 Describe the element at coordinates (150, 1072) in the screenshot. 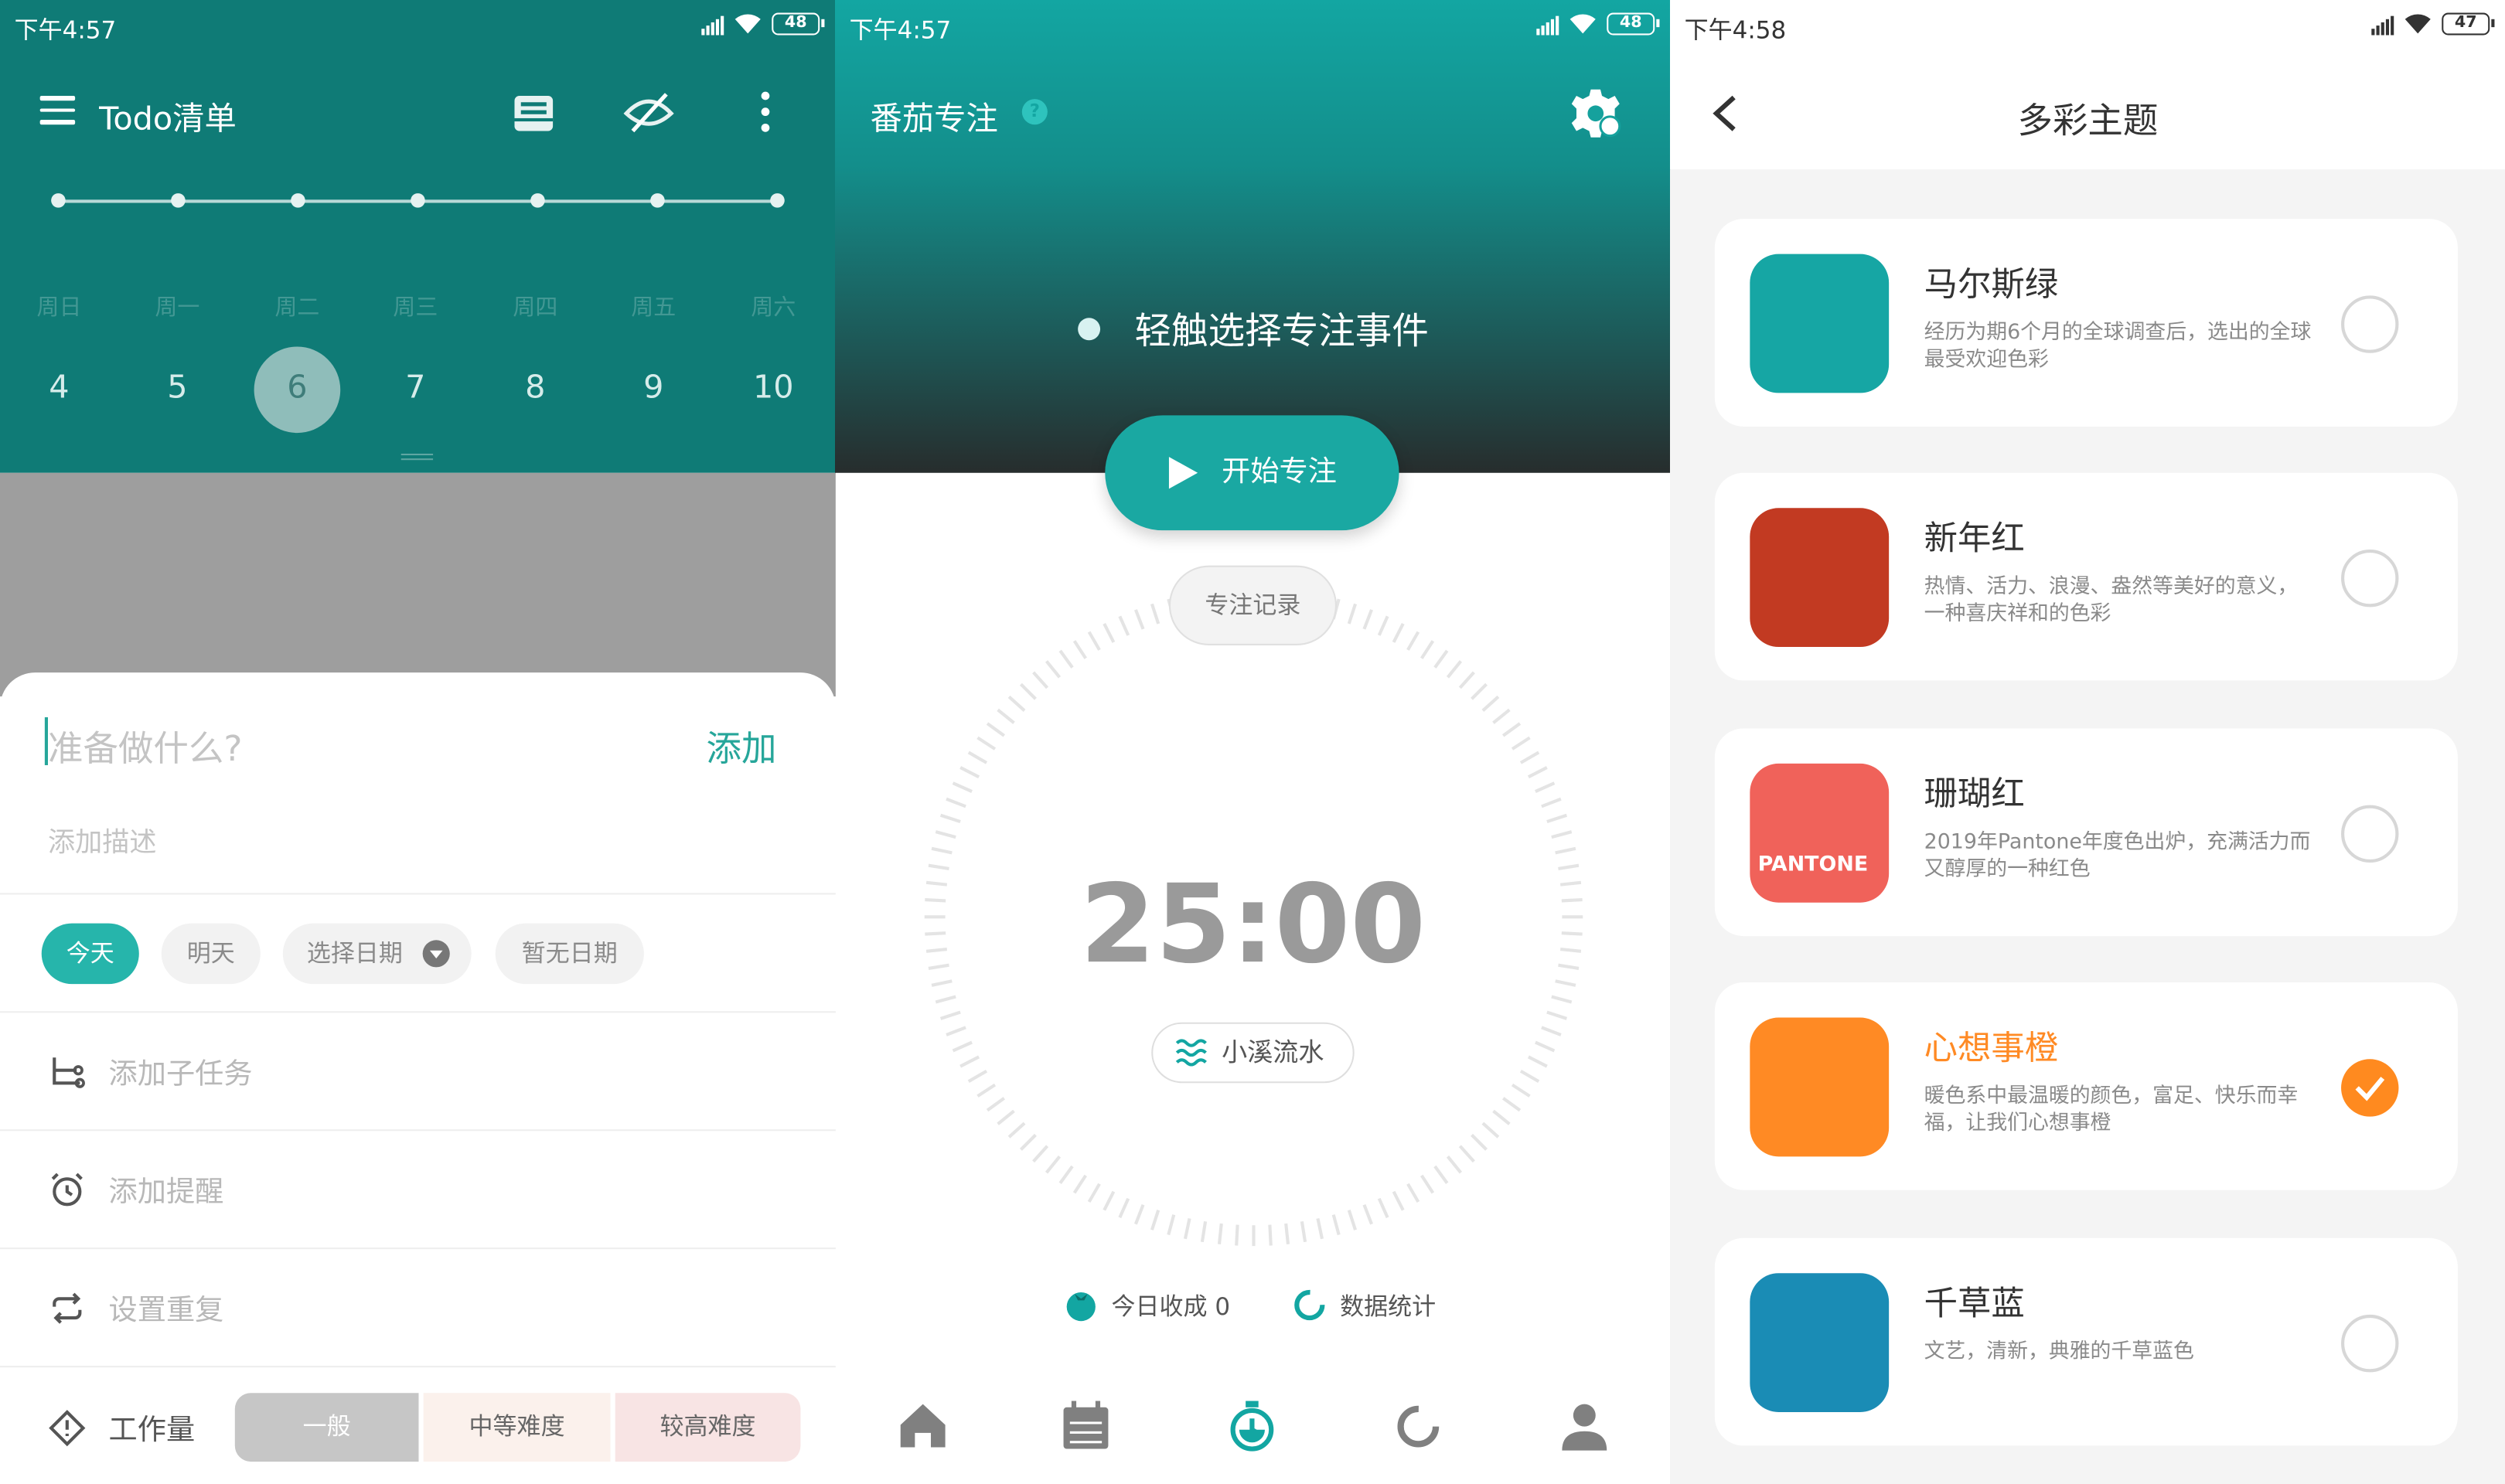

I see `add-subtask-row: 添加子任务` at that location.